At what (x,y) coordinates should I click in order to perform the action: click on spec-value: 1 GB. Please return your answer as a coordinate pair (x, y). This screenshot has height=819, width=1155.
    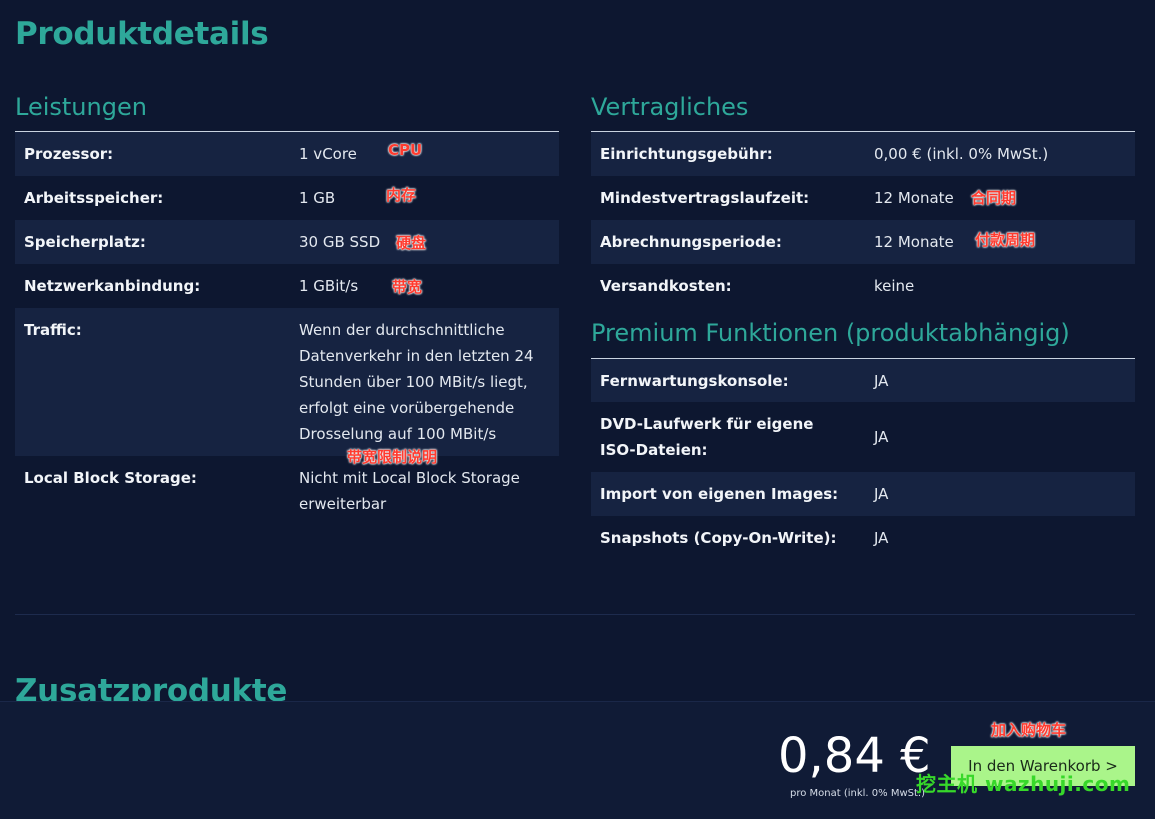
    Looking at the image, I should click on (317, 198).